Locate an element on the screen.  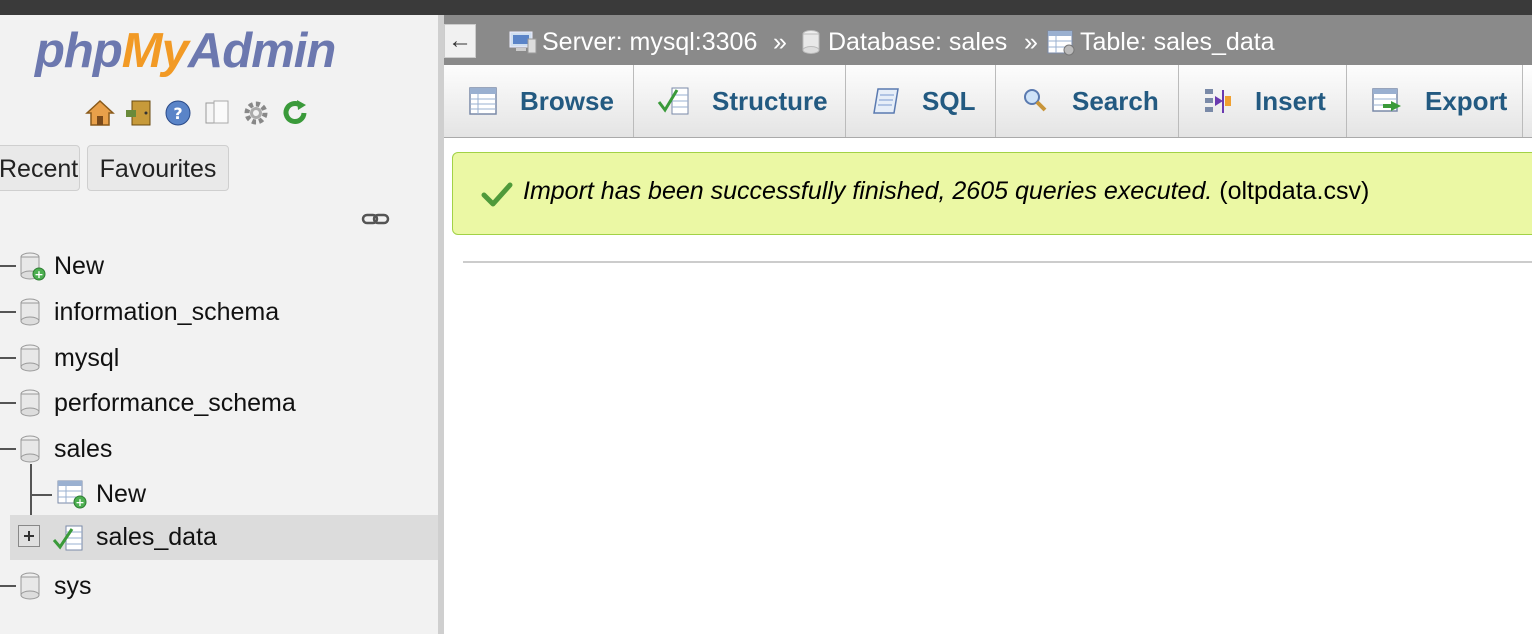
home-icon is located at coordinates (100, 113).